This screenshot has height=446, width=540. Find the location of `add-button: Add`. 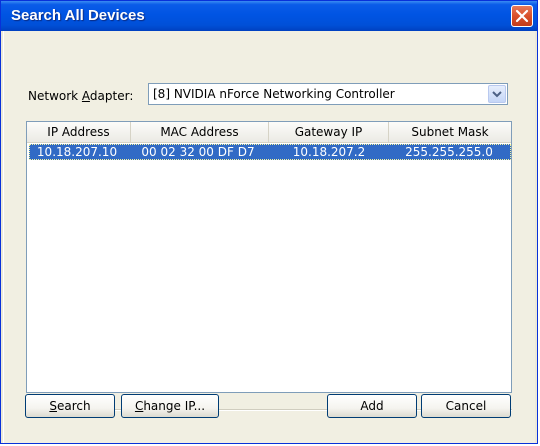

add-button: Add is located at coordinates (372, 406).